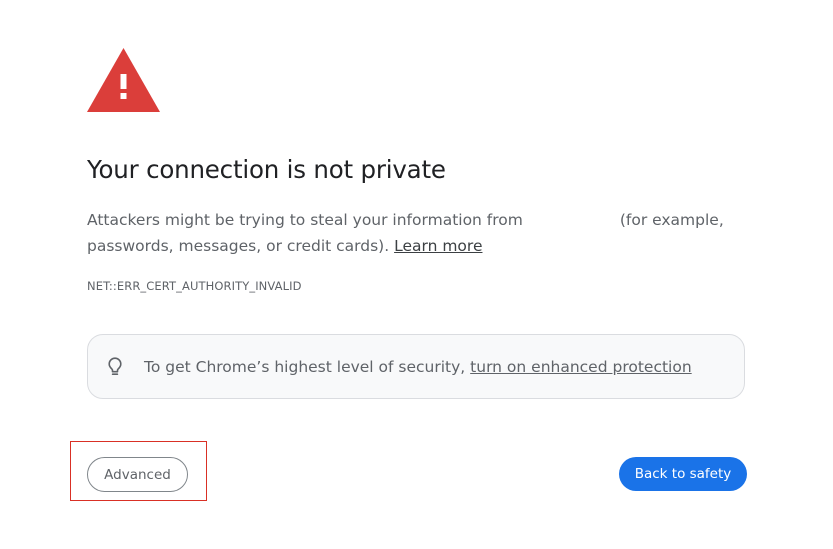 The width and height of the screenshot is (833, 549). What do you see at coordinates (123, 80) in the screenshot?
I see `warning-triangle-icon` at bounding box center [123, 80].